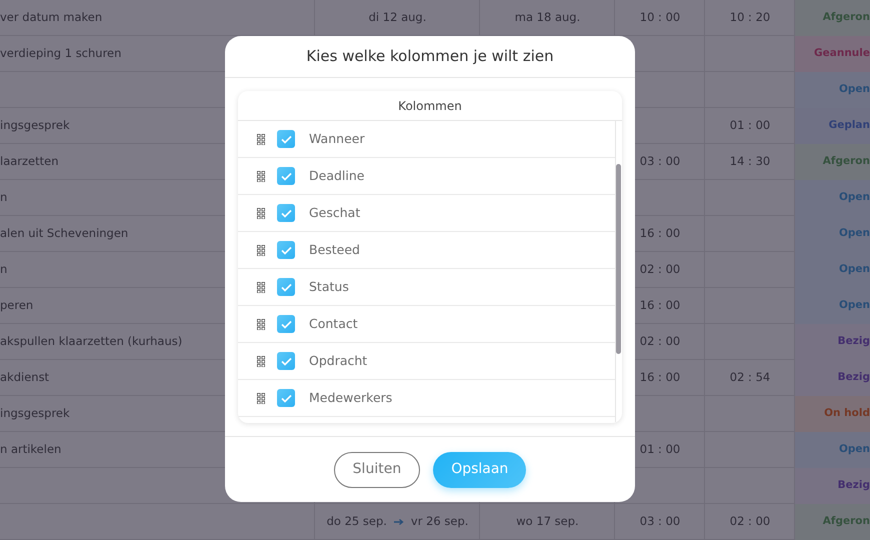 The height and width of the screenshot is (540, 870). What do you see at coordinates (832, 54) in the screenshot?
I see `status-cell: Geannule` at bounding box center [832, 54].